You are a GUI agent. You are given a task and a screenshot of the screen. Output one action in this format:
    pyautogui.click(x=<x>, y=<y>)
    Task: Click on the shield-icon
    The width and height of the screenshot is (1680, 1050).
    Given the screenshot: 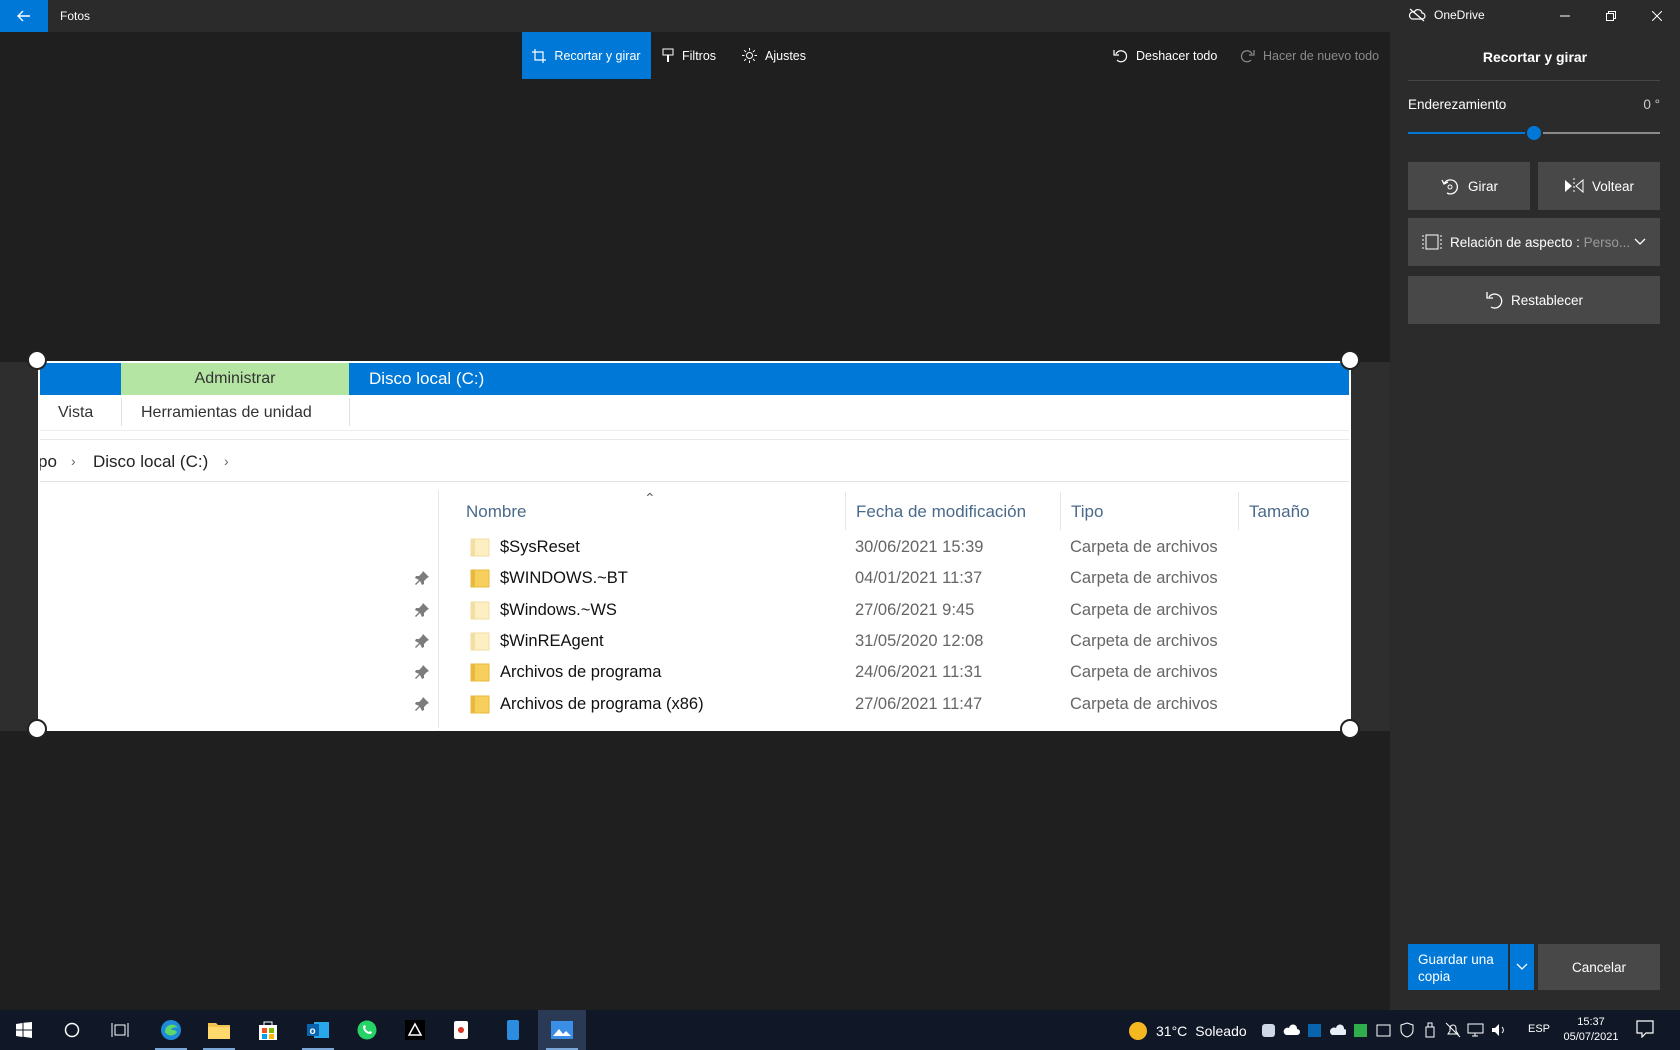 What is the action you would take?
    pyautogui.click(x=1406, y=1030)
    